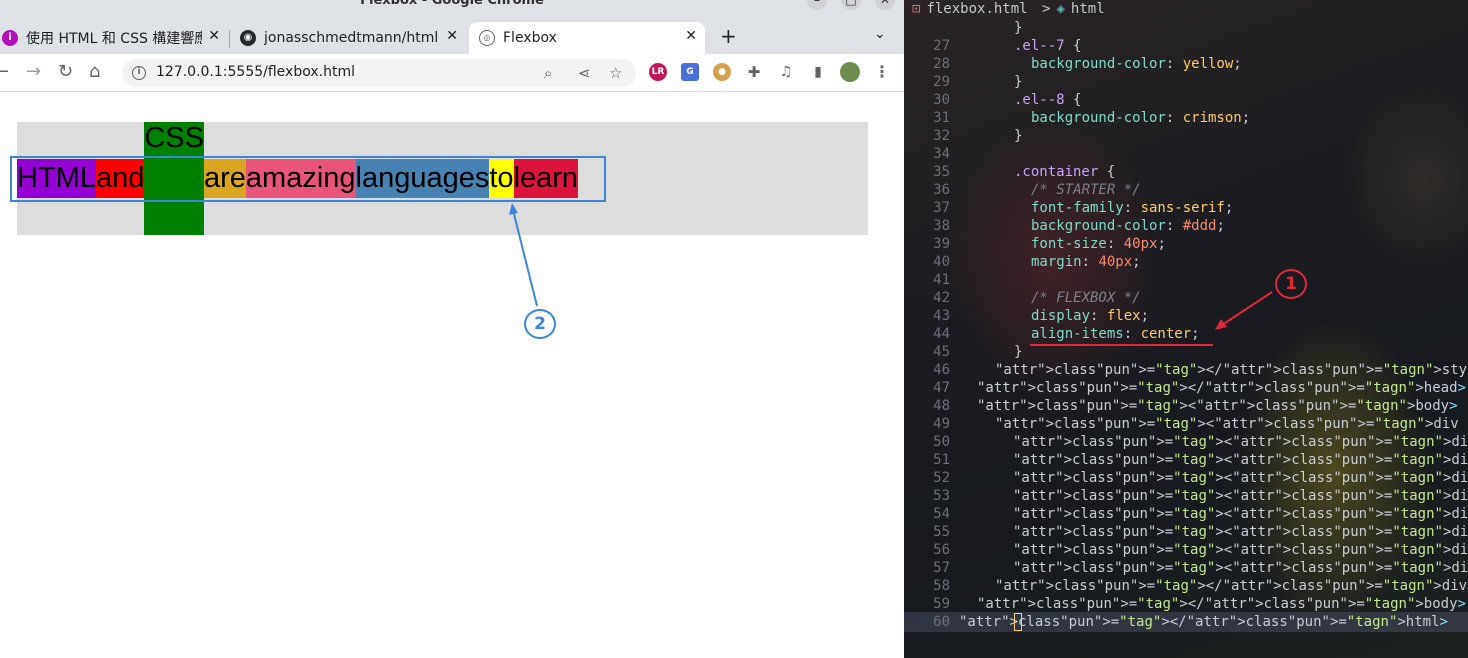 The image size is (1468, 658). What do you see at coordinates (1291, 284) in the screenshot?
I see `annotation-badge-1: 1` at bounding box center [1291, 284].